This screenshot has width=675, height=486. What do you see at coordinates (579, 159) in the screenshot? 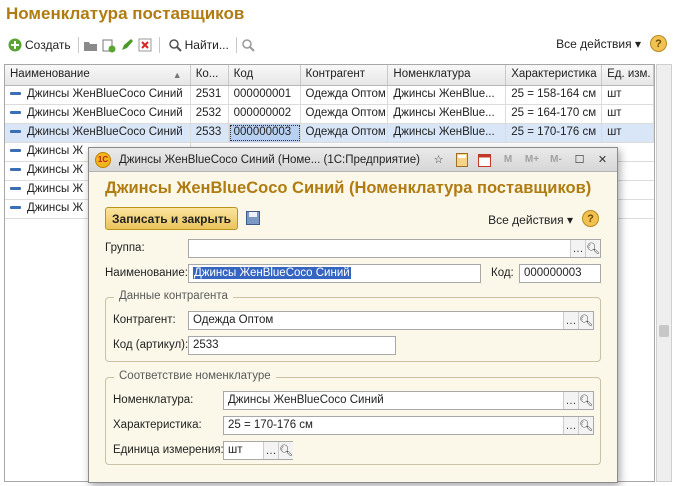
I see `maximize-icon: ☐` at bounding box center [579, 159].